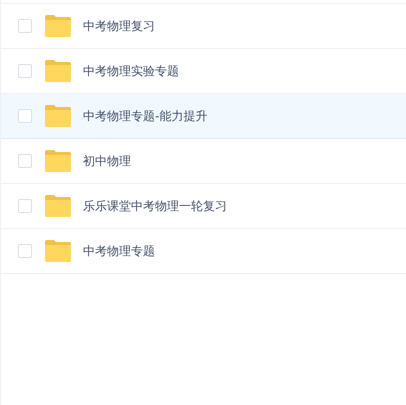 The height and width of the screenshot is (405, 406). What do you see at coordinates (131, 71) in the screenshot?
I see `folder-name: 中考物理实验专题` at bounding box center [131, 71].